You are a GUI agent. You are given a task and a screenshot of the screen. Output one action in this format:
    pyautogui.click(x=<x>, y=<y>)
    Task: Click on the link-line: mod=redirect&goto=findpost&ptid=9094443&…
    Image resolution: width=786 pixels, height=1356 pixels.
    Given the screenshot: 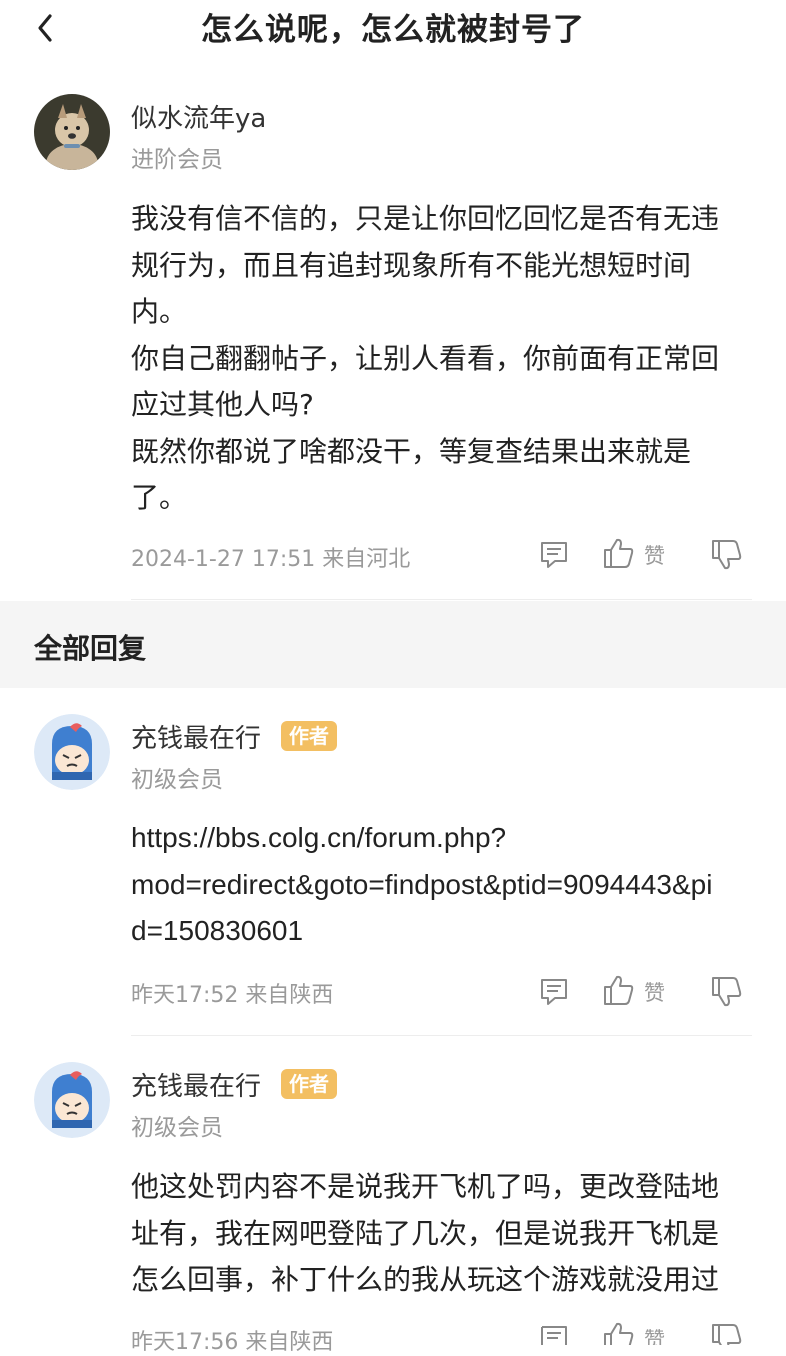 What is the action you would take?
    pyautogui.click(x=451, y=885)
    